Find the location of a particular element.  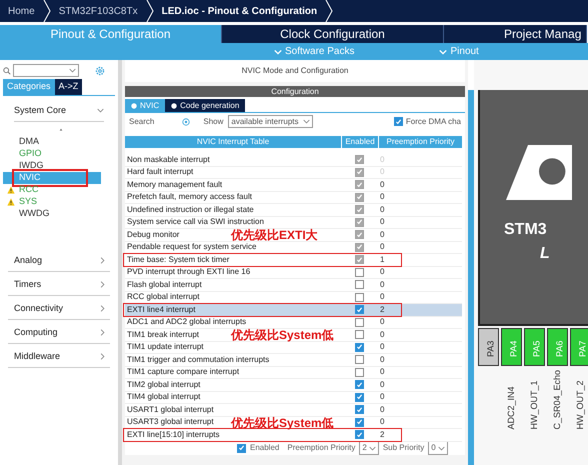

interrupt-name: USART3 global interrupt is located at coordinates (170, 422).